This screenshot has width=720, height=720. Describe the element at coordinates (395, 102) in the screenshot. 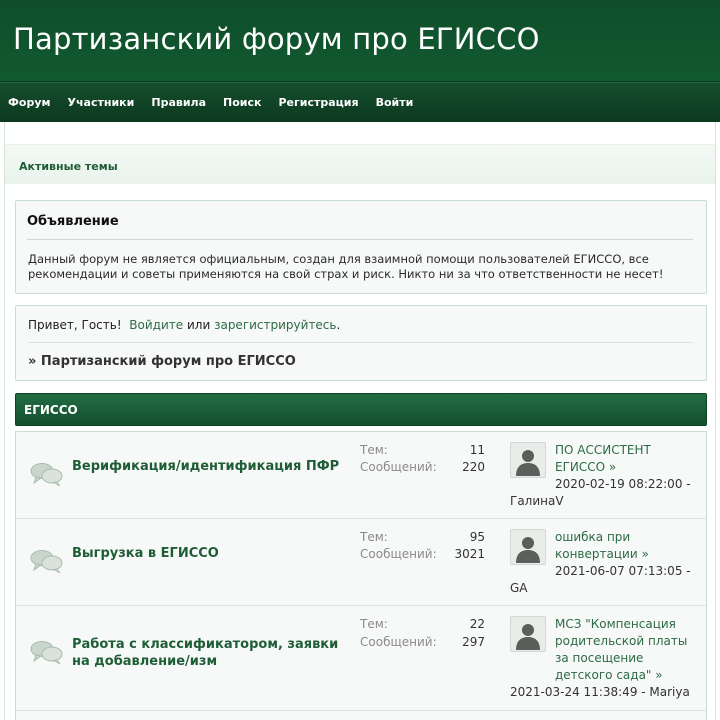

I see `nav-login: Войти` at that location.